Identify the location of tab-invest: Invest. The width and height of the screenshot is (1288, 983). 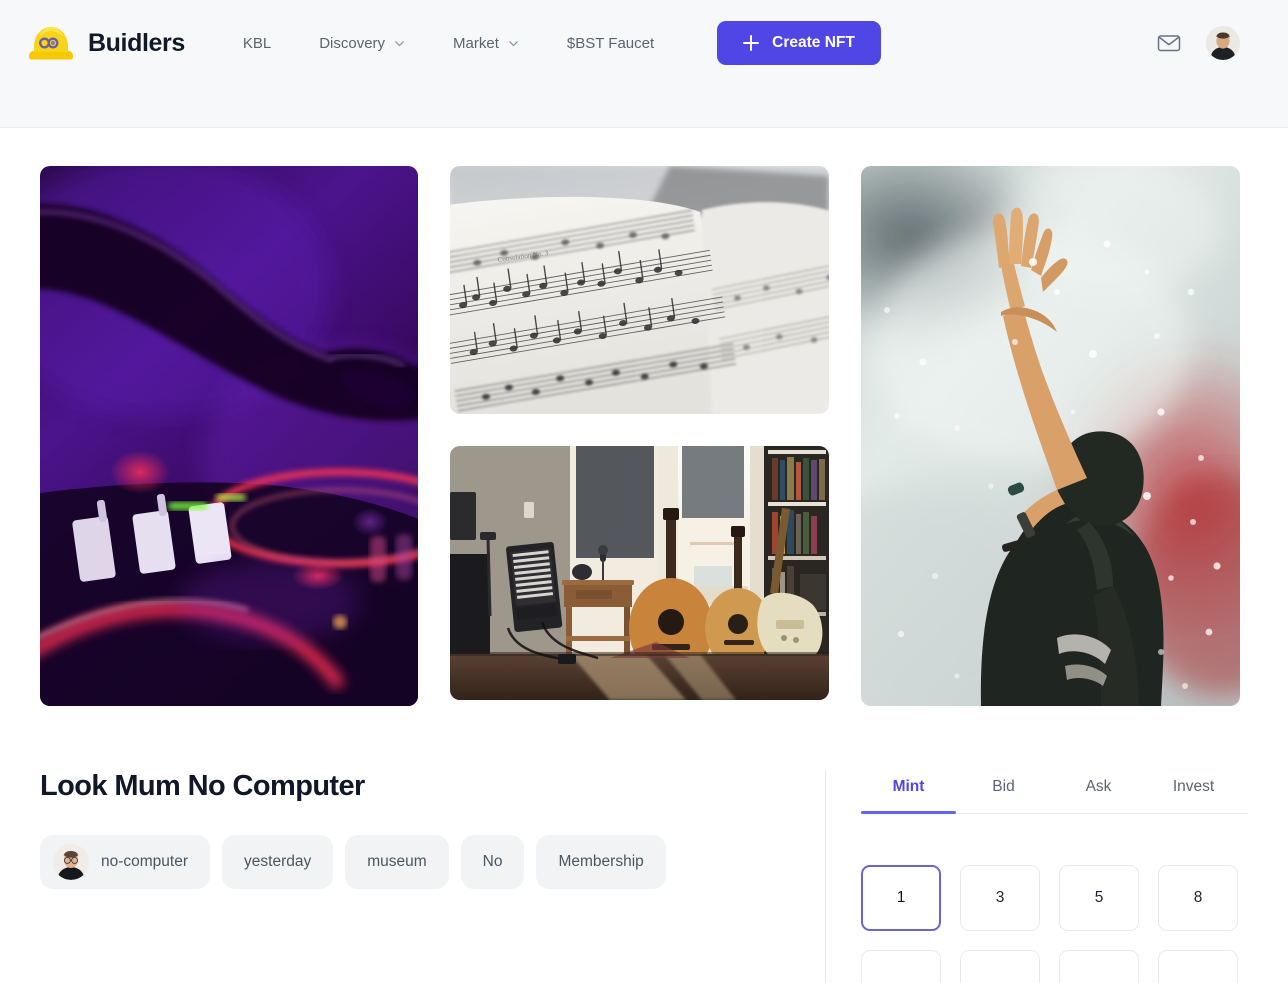
(1193, 791).